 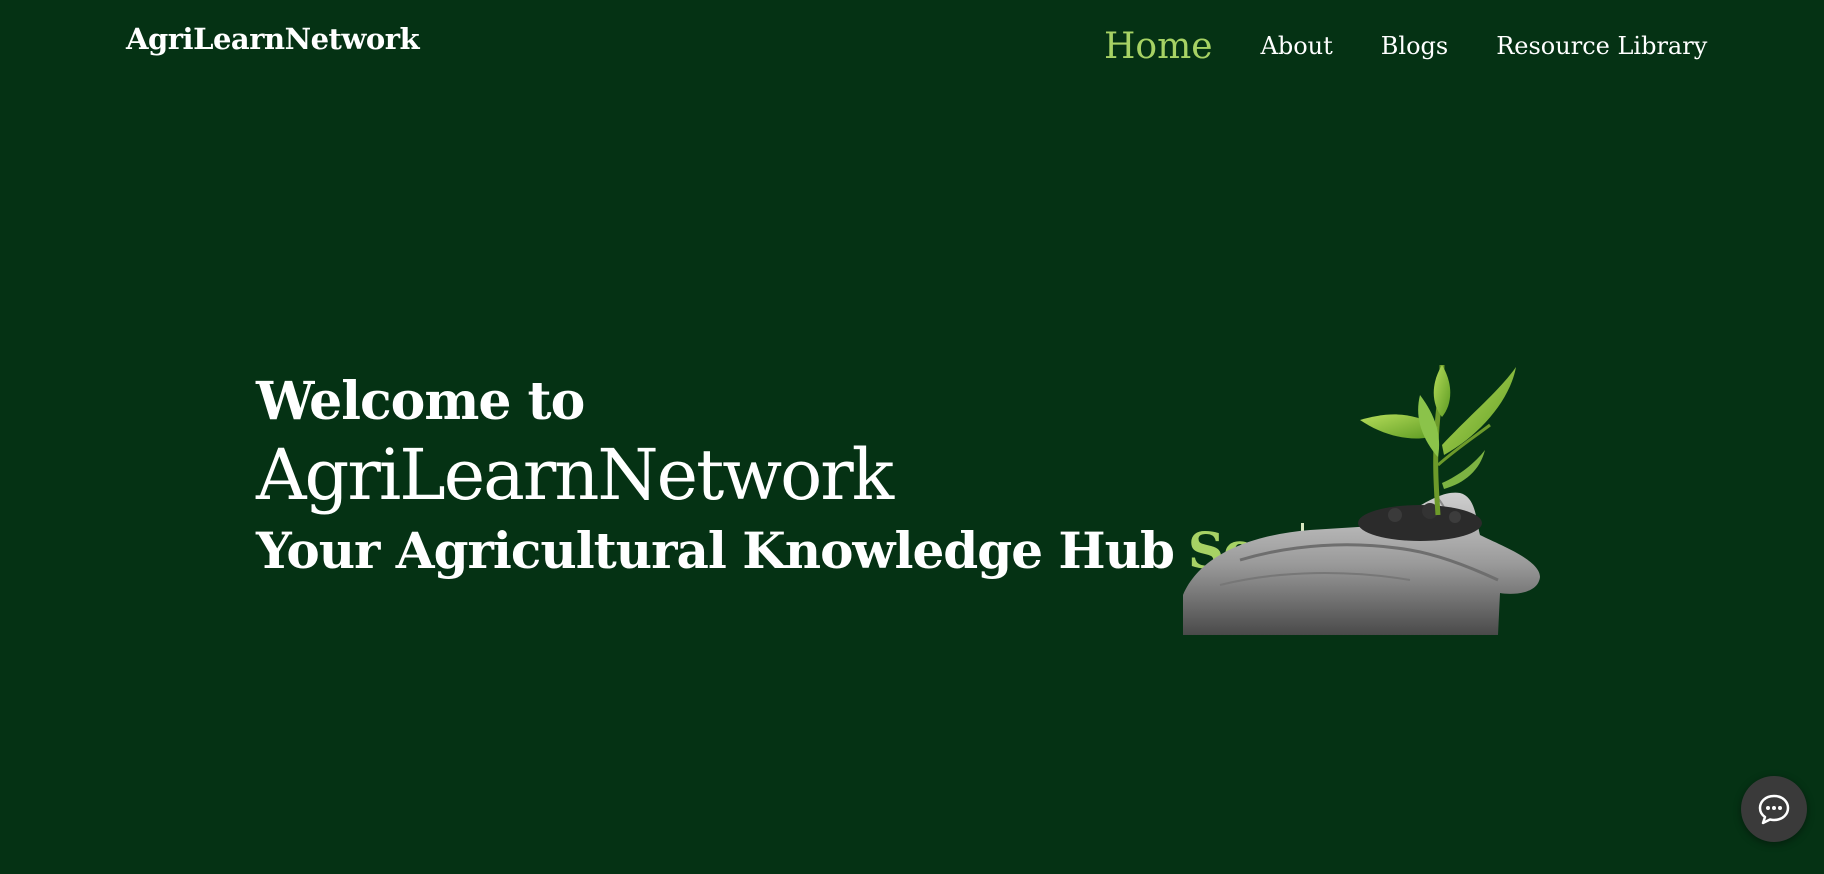 What do you see at coordinates (1601, 46) in the screenshot?
I see `nav-resource-library: Resource Library` at bounding box center [1601, 46].